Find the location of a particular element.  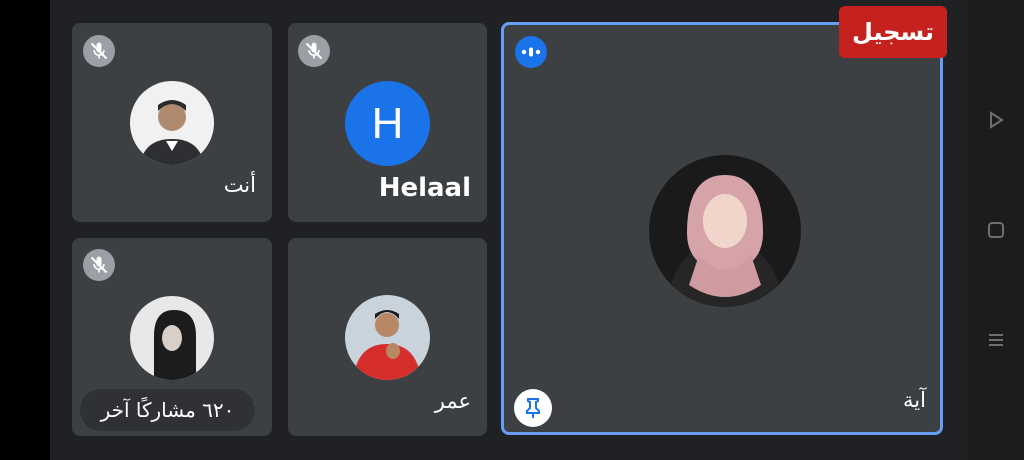

pin-icon is located at coordinates (533, 408).